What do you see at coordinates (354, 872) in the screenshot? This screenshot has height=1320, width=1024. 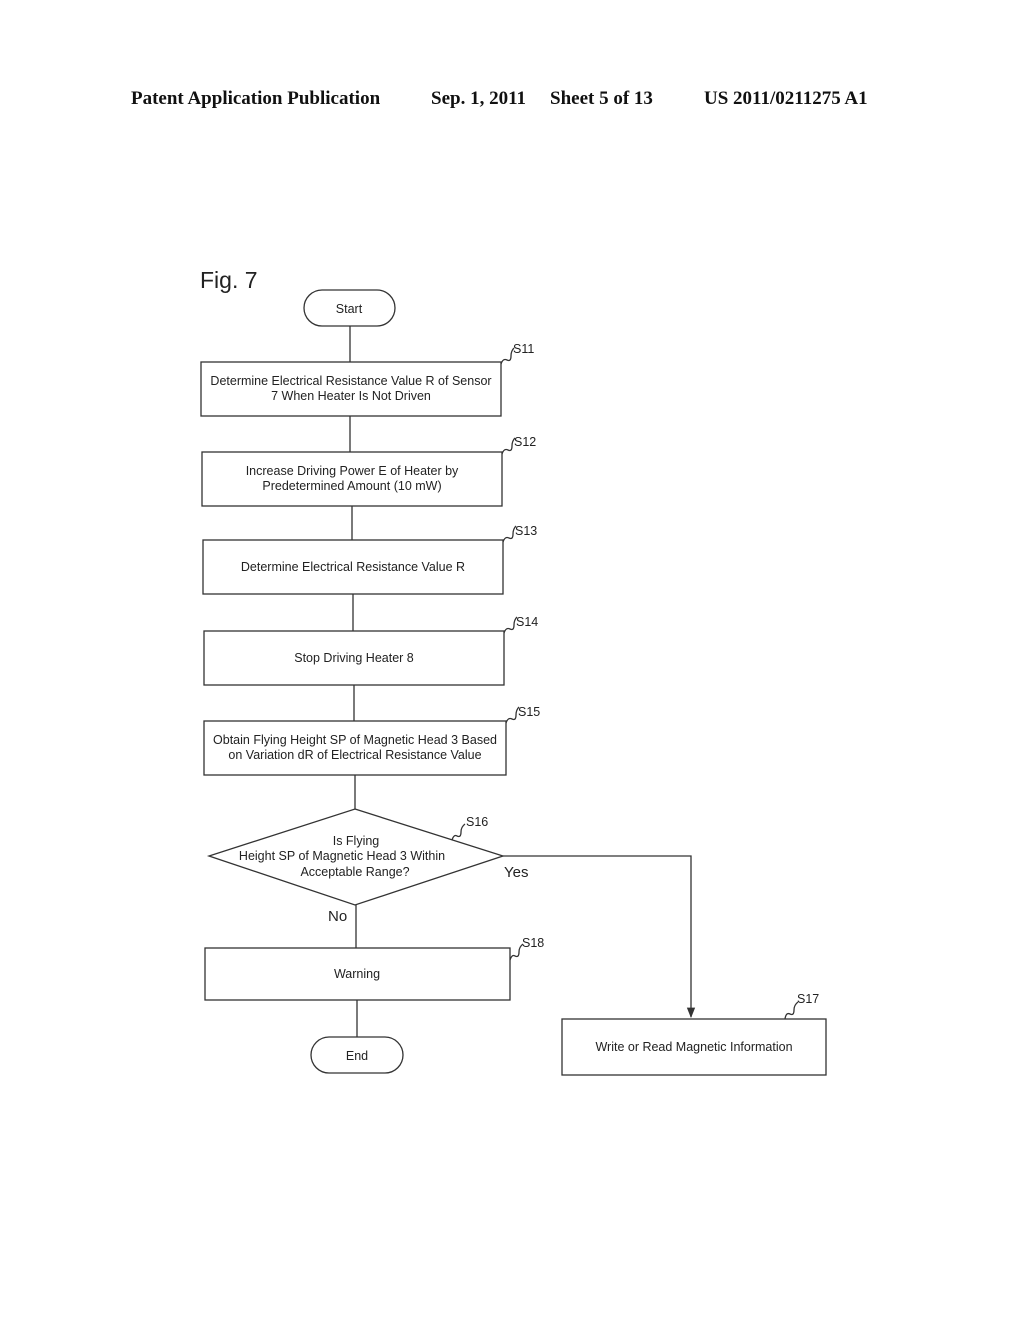 I see `decision-text: Acceptable Range?` at bounding box center [354, 872].